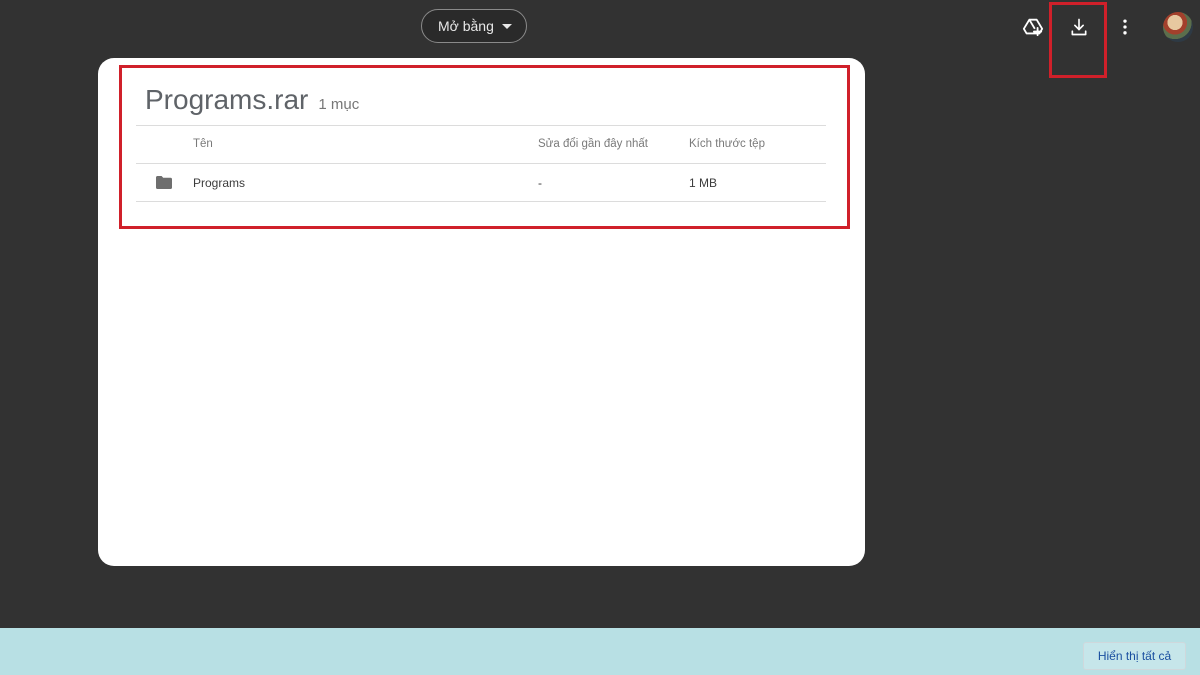 The height and width of the screenshot is (675, 1200). What do you see at coordinates (219, 183) in the screenshot?
I see `row-file-name: Programs` at bounding box center [219, 183].